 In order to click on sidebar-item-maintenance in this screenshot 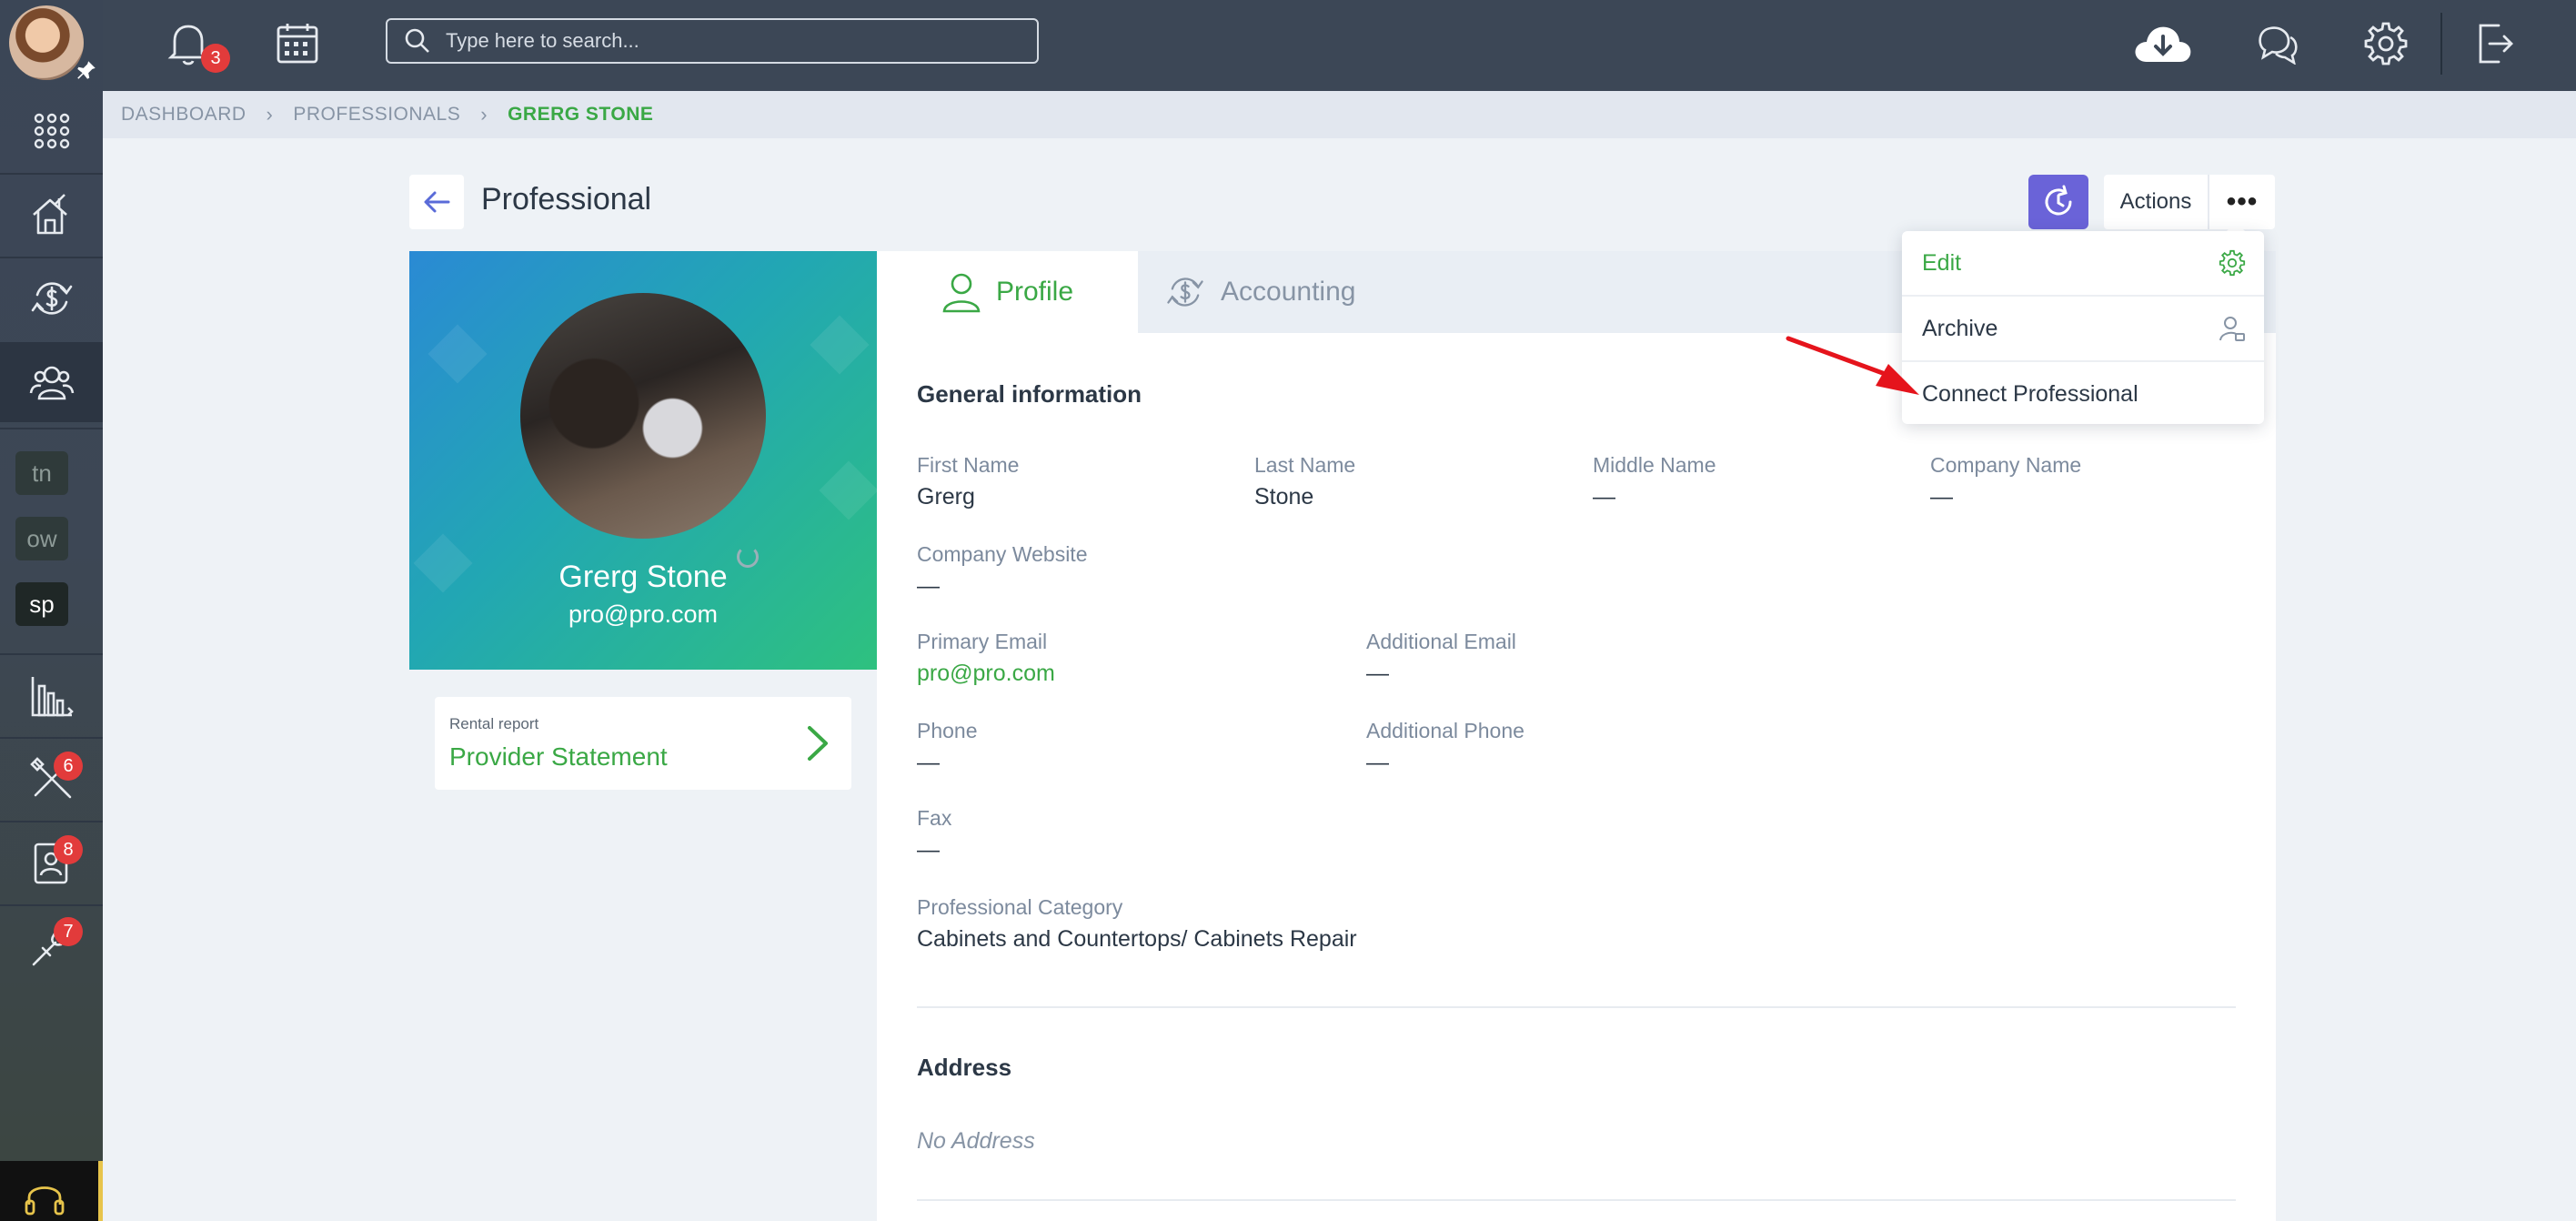, I will do `click(51, 946)`.